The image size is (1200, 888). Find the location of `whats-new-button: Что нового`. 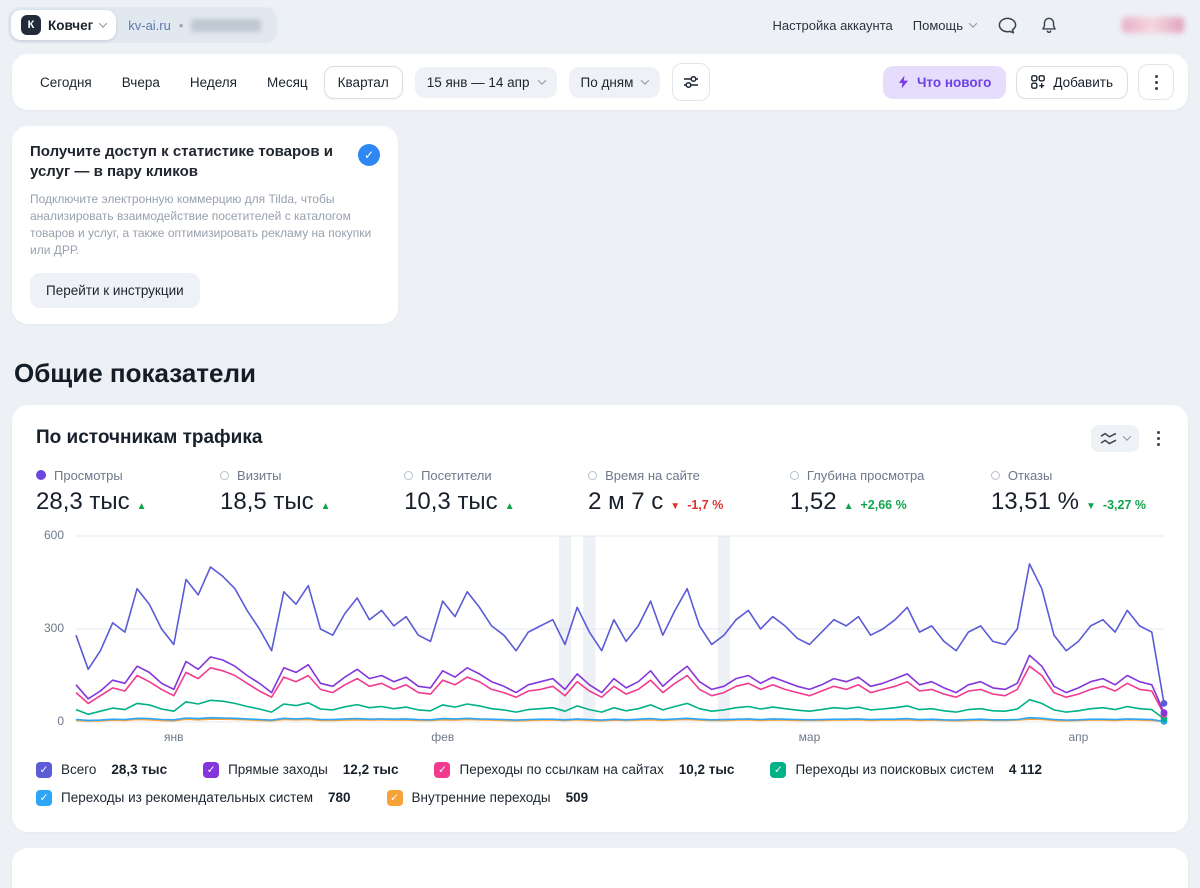

whats-new-button: Что нового is located at coordinates (944, 82).